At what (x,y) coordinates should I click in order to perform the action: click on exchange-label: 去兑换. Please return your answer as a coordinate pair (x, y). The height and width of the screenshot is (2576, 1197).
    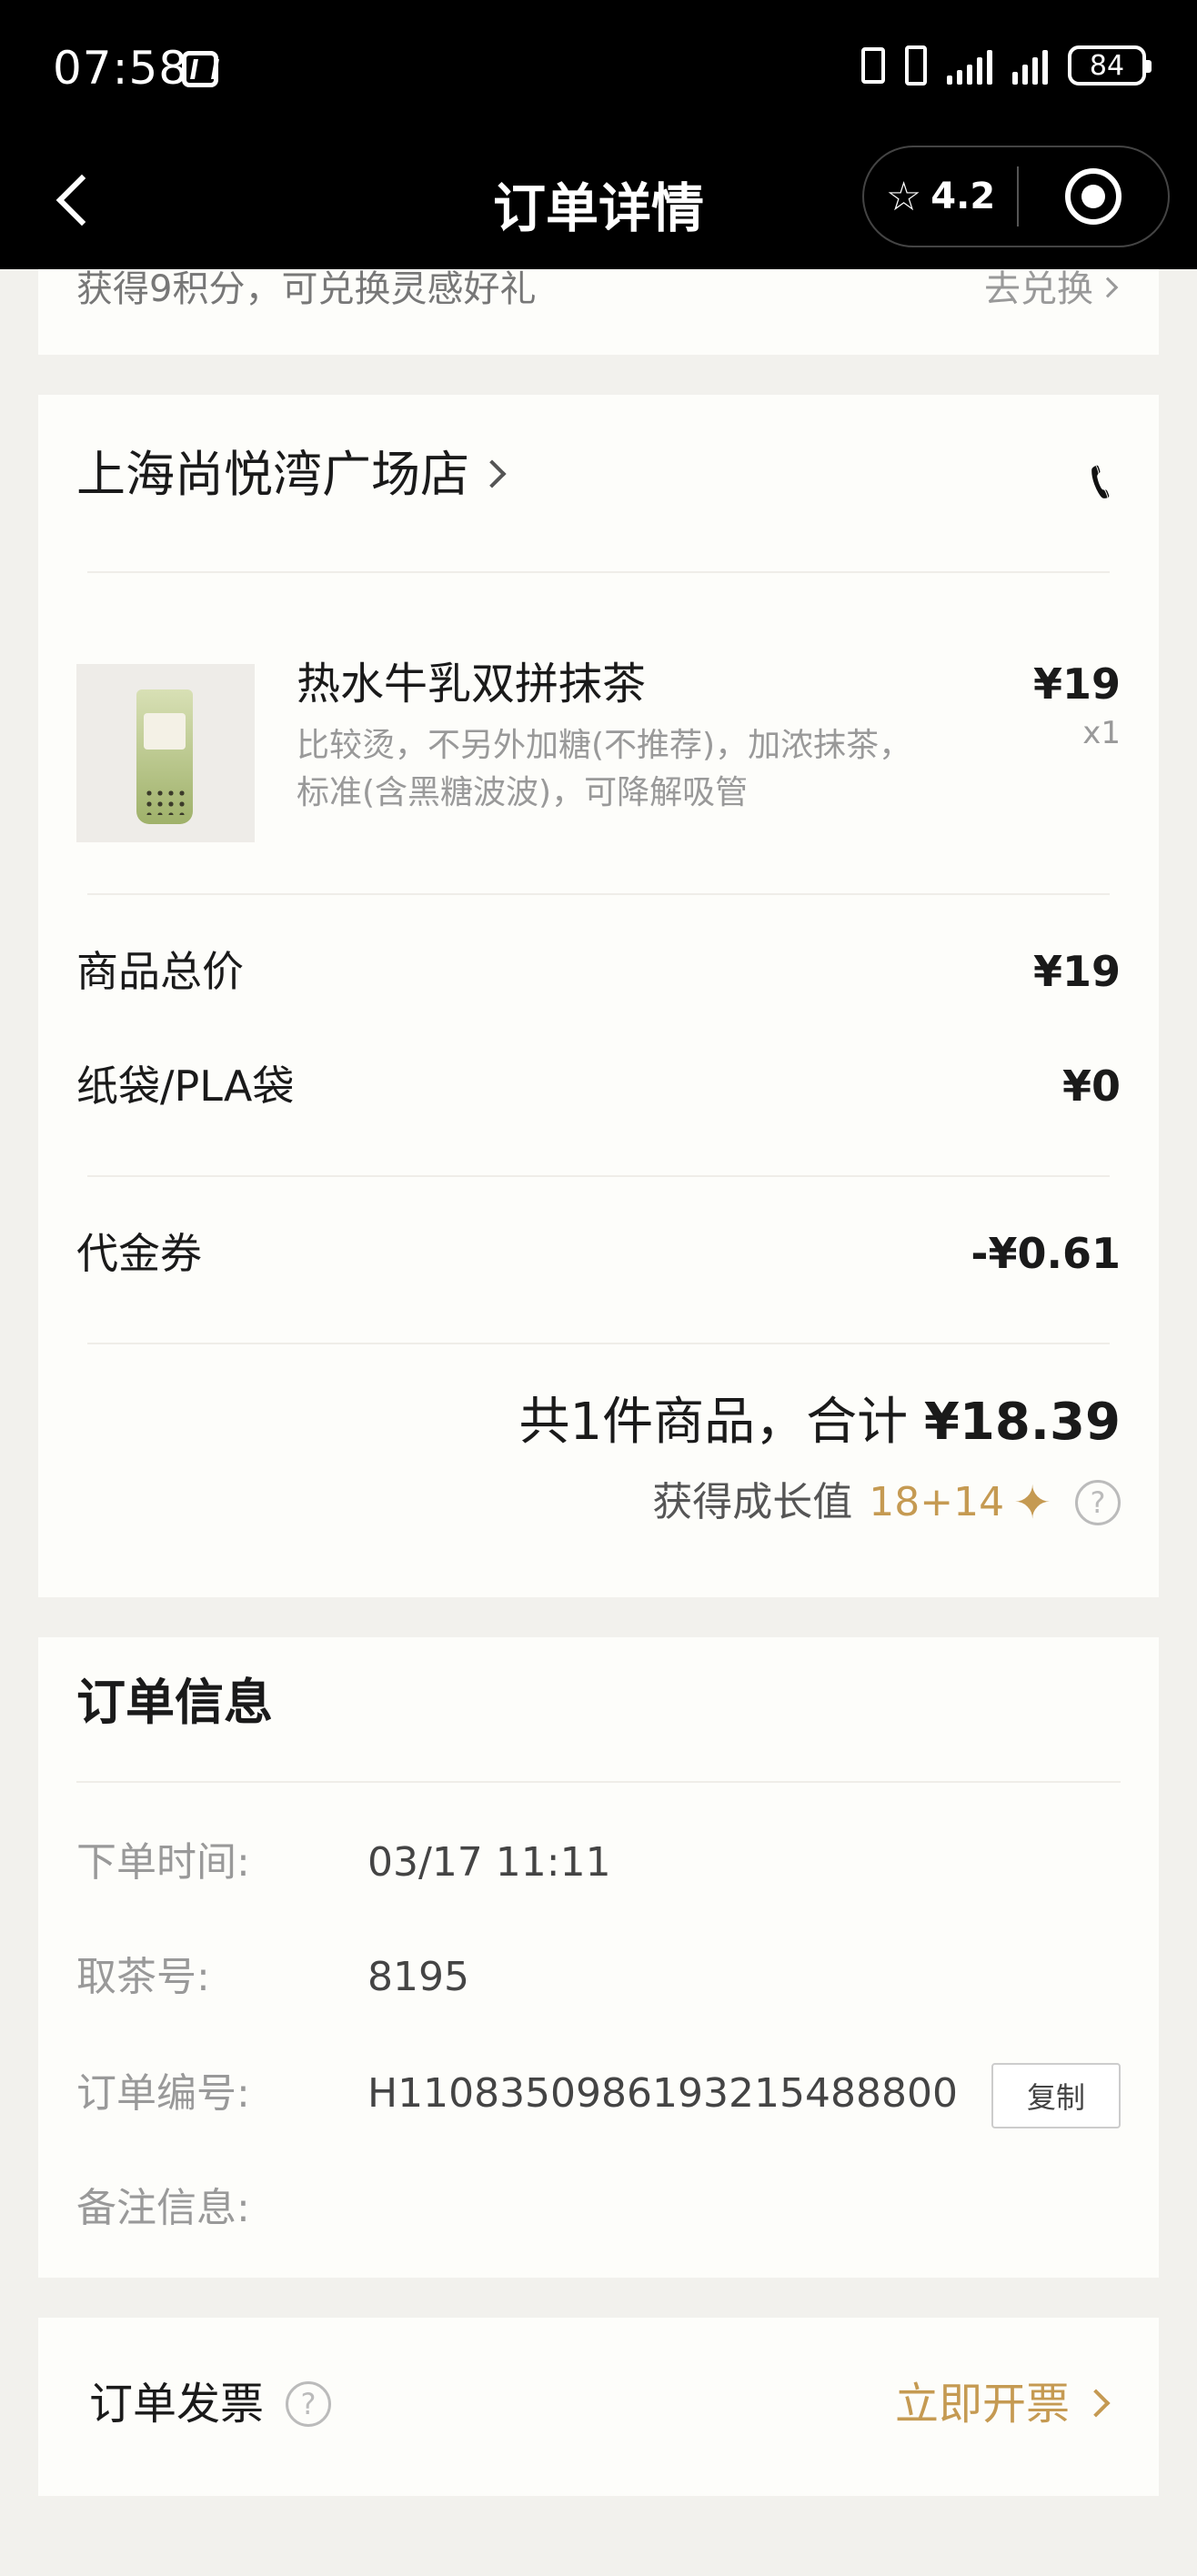
    Looking at the image, I should click on (1038, 289).